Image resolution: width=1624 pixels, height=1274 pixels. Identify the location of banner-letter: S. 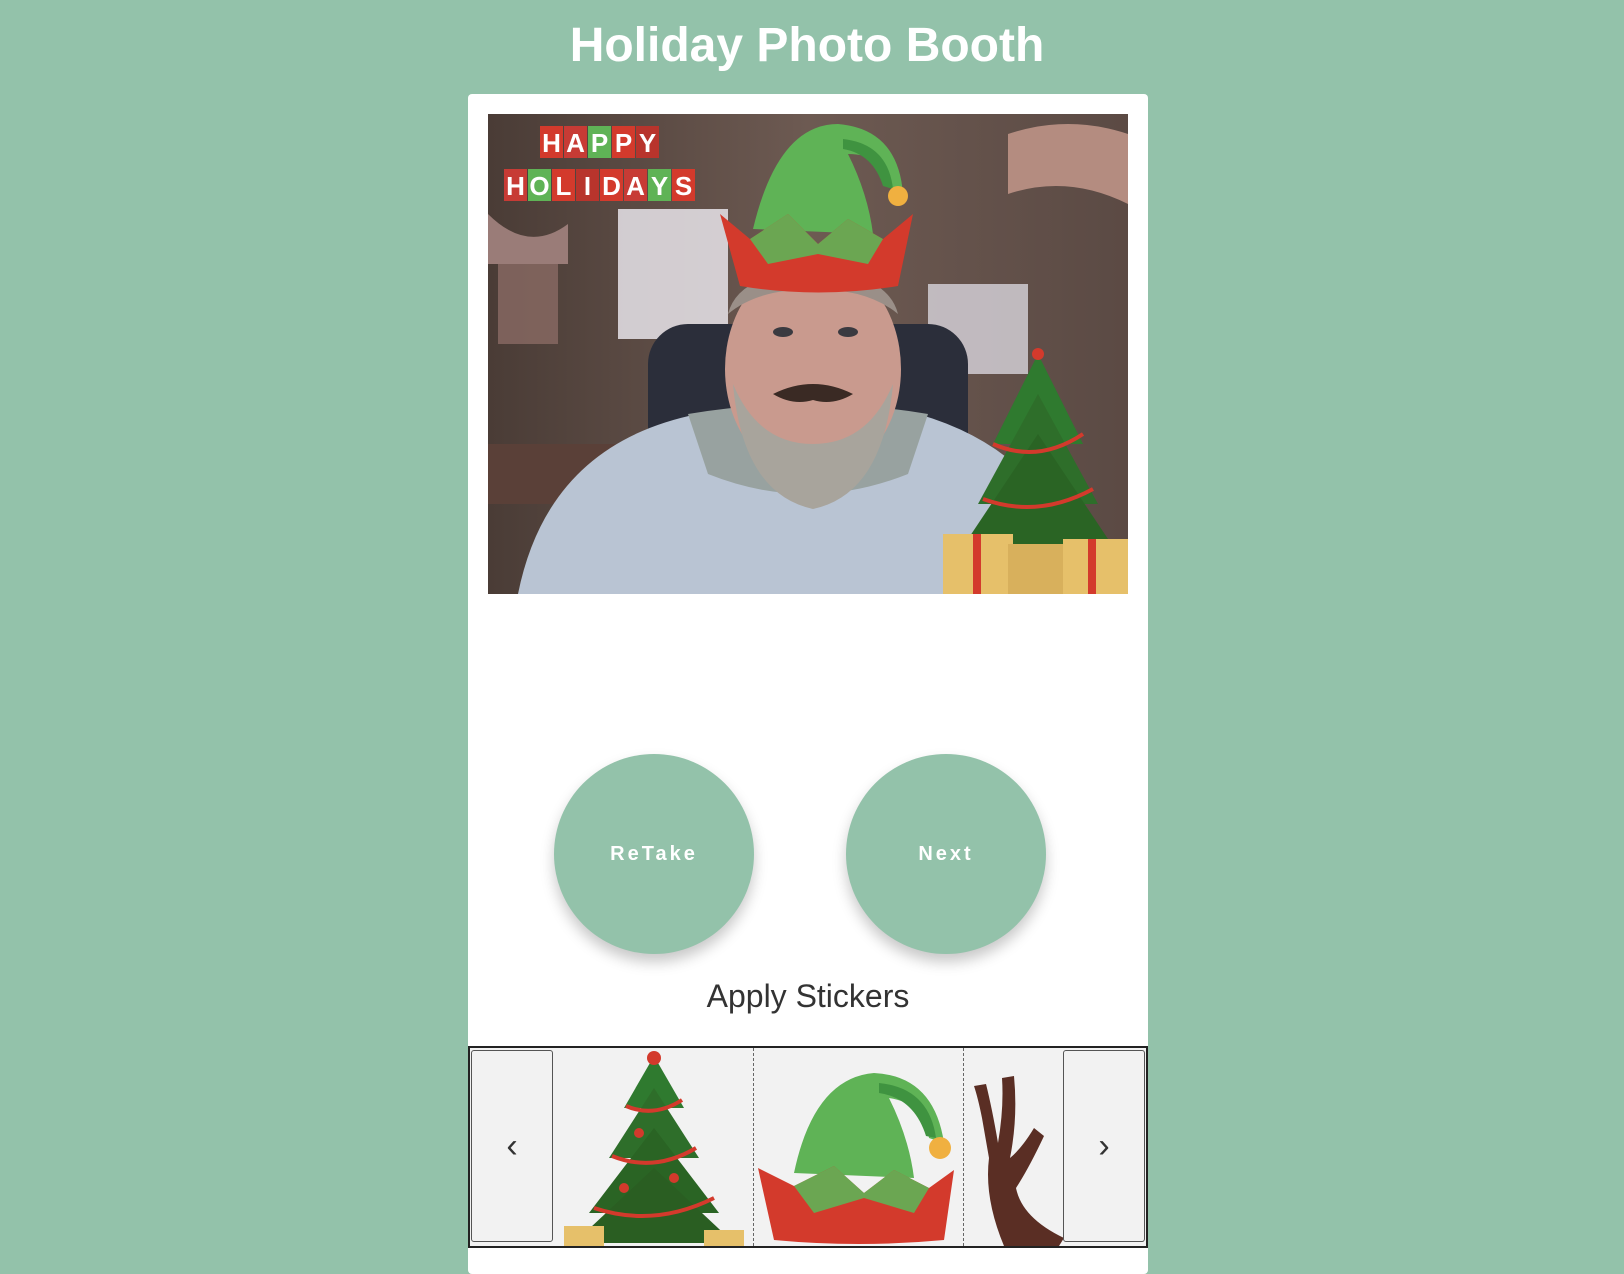
(683, 186).